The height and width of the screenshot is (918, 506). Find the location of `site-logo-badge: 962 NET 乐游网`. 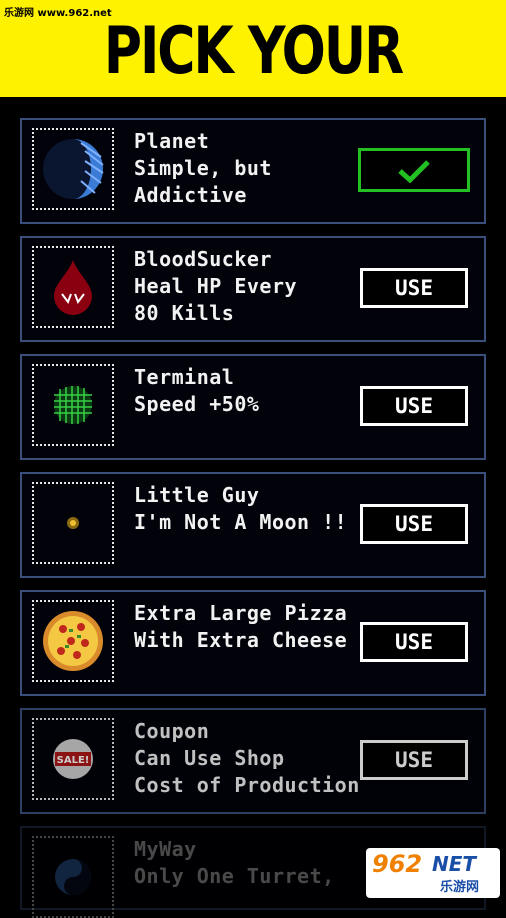

site-logo-badge: 962 NET 乐游网 is located at coordinates (433, 873).